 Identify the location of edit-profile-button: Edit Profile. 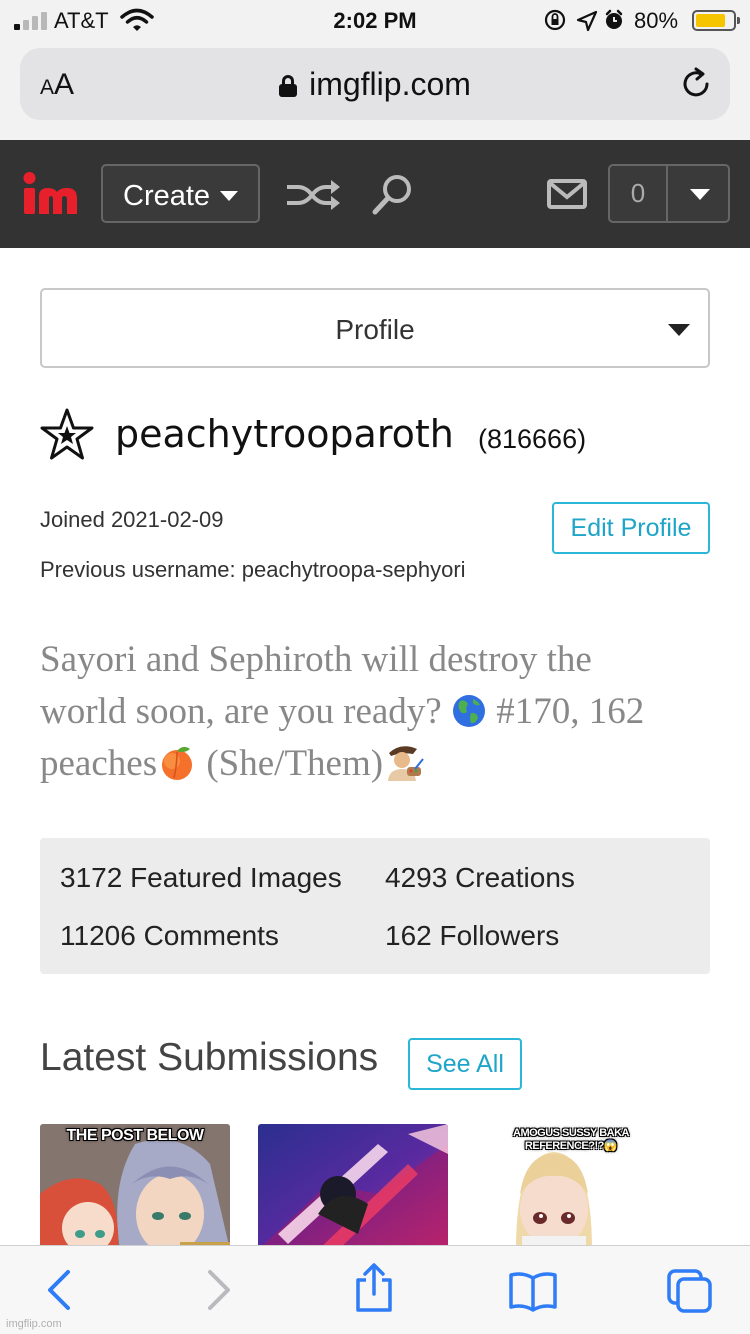
(631, 528).